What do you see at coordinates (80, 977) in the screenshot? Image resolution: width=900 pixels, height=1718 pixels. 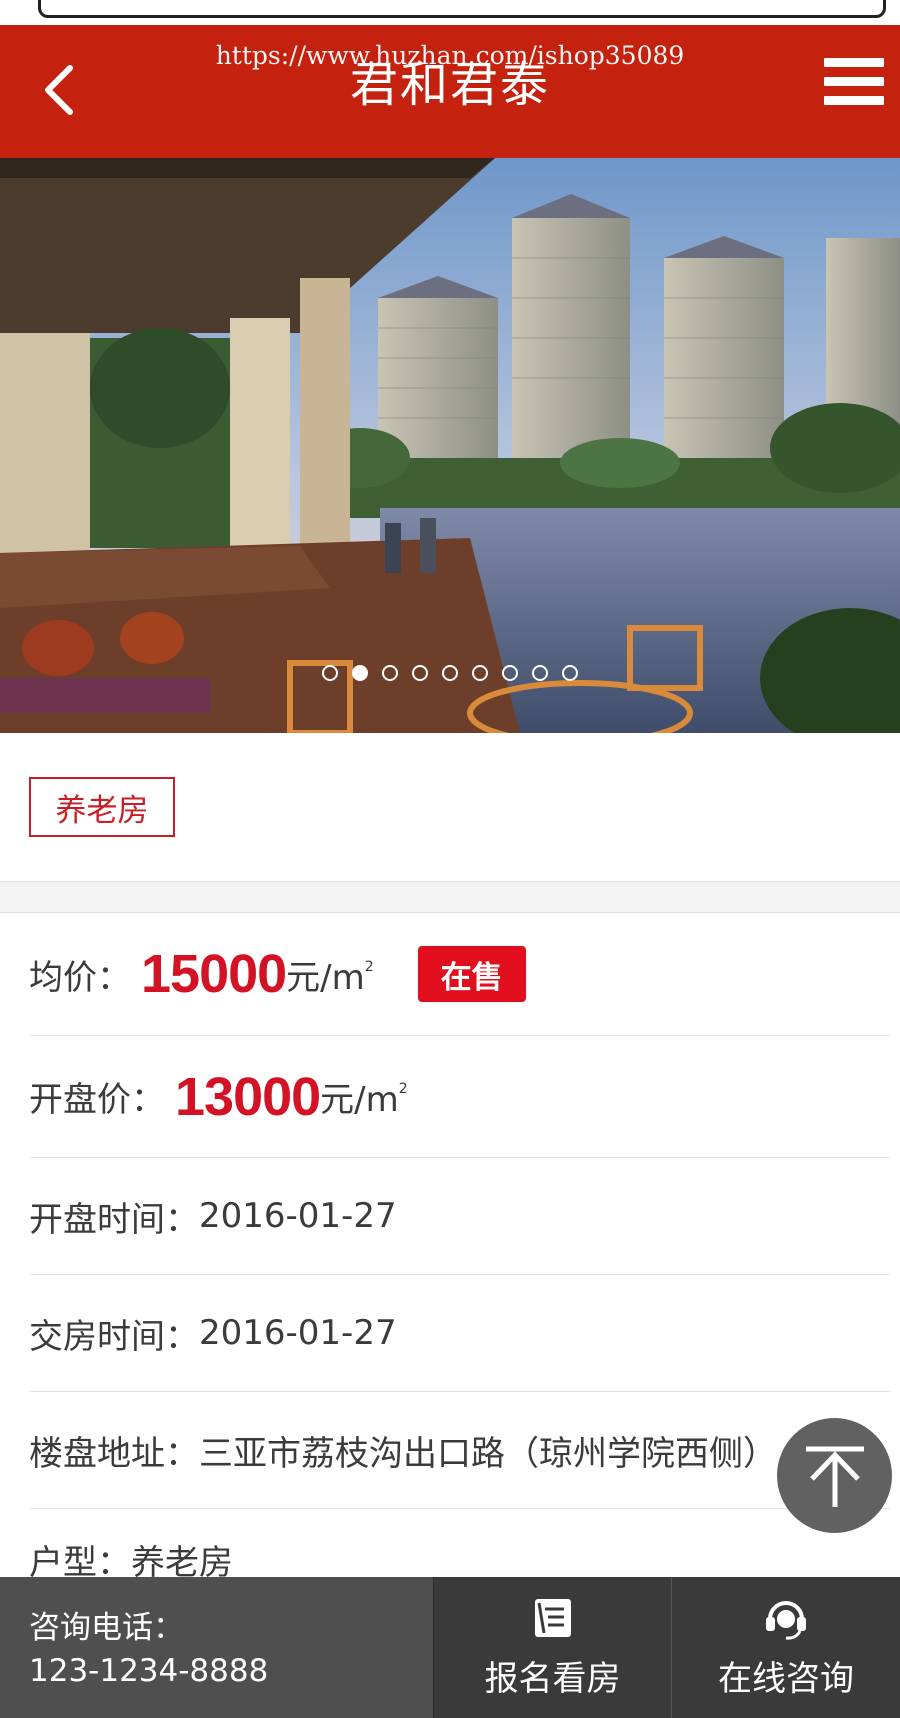 I see `avg-price-label: 均价：` at bounding box center [80, 977].